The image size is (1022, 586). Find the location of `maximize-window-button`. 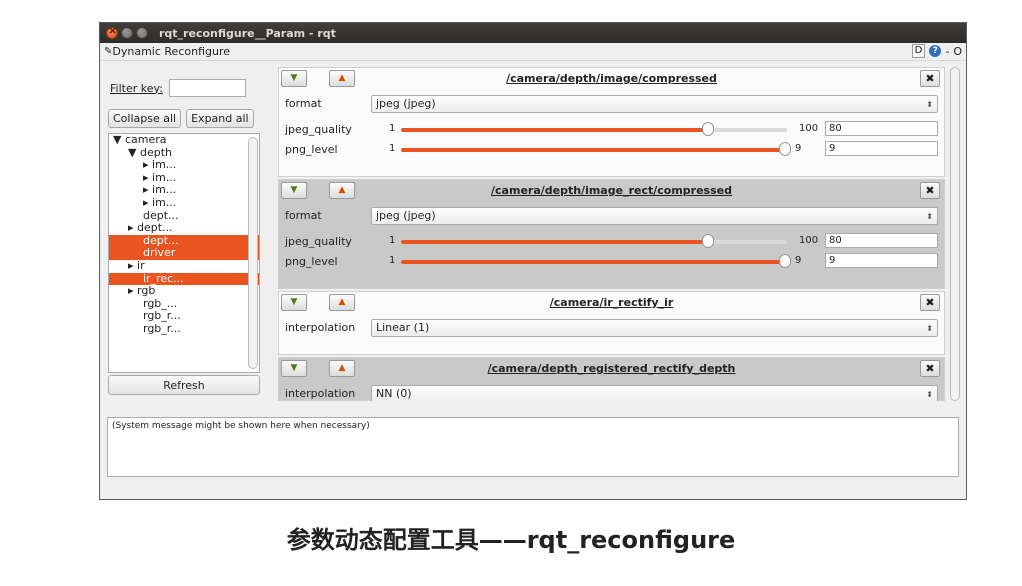

maximize-window-button is located at coordinates (142, 33).